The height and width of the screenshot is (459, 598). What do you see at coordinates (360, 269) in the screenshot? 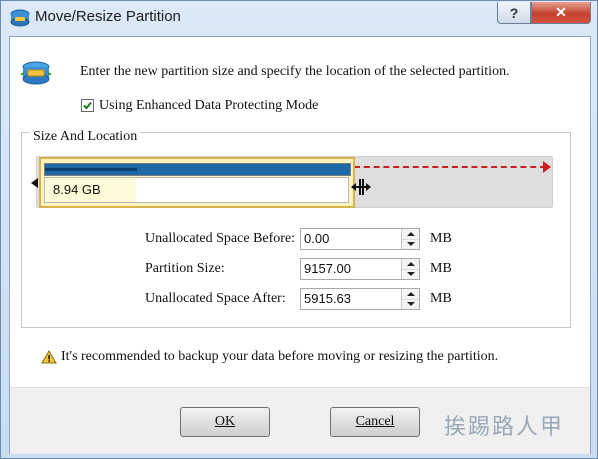
I see `partition-size-input: 9157.00` at bounding box center [360, 269].